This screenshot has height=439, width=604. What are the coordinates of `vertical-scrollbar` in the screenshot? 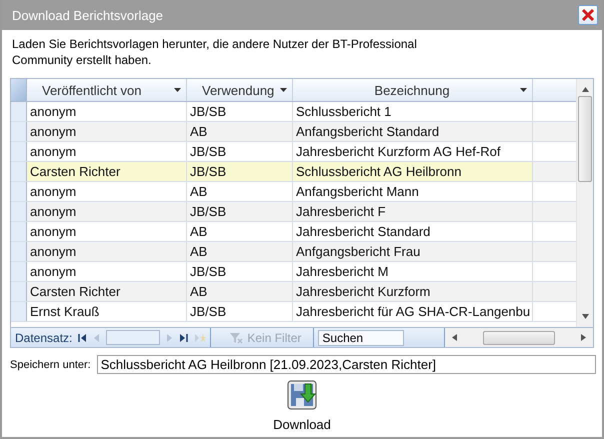 It's located at (584, 203).